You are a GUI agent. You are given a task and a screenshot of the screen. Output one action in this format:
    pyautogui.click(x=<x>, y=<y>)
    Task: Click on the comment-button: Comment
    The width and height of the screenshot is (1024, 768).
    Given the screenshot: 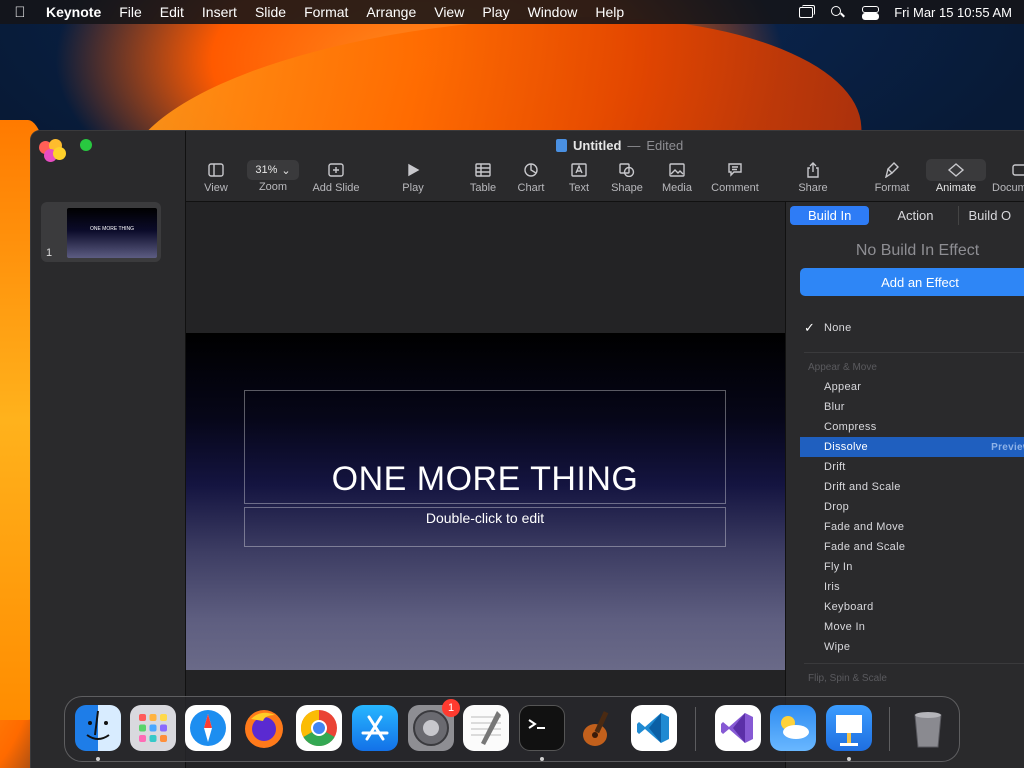 What is the action you would take?
    pyautogui.click(x=735, y=177)
    